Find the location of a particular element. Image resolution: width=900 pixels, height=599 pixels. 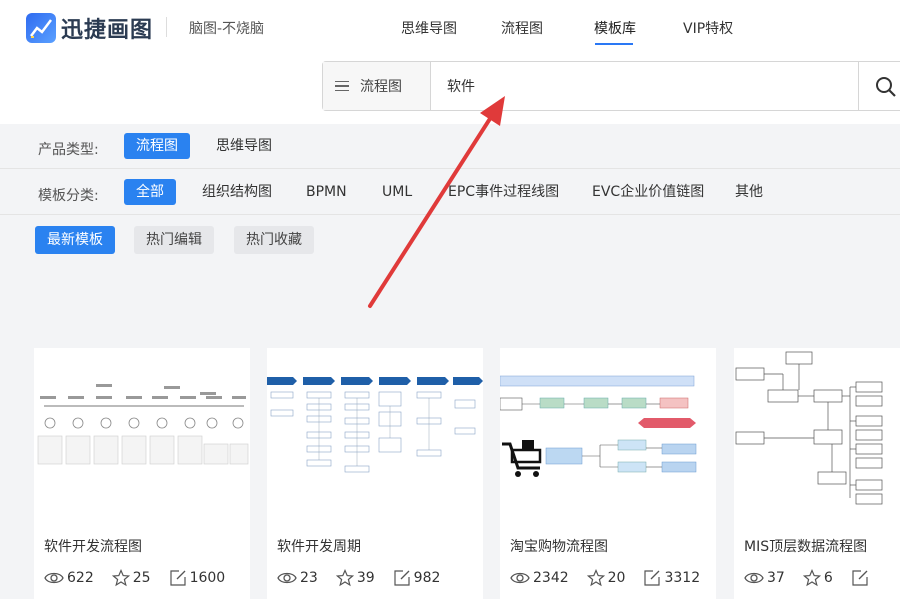

template-card: MIS顶层数据流程图 37 6 is located at coordinates (817, 473).